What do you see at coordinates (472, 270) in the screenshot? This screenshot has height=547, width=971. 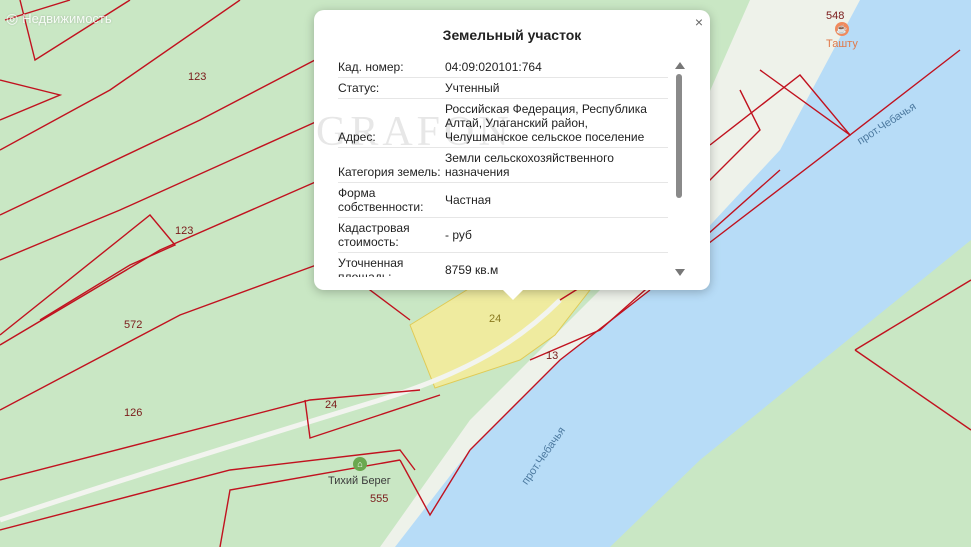 I see `attr-value: 8759 кв.м` at bounding box center [472, 270].